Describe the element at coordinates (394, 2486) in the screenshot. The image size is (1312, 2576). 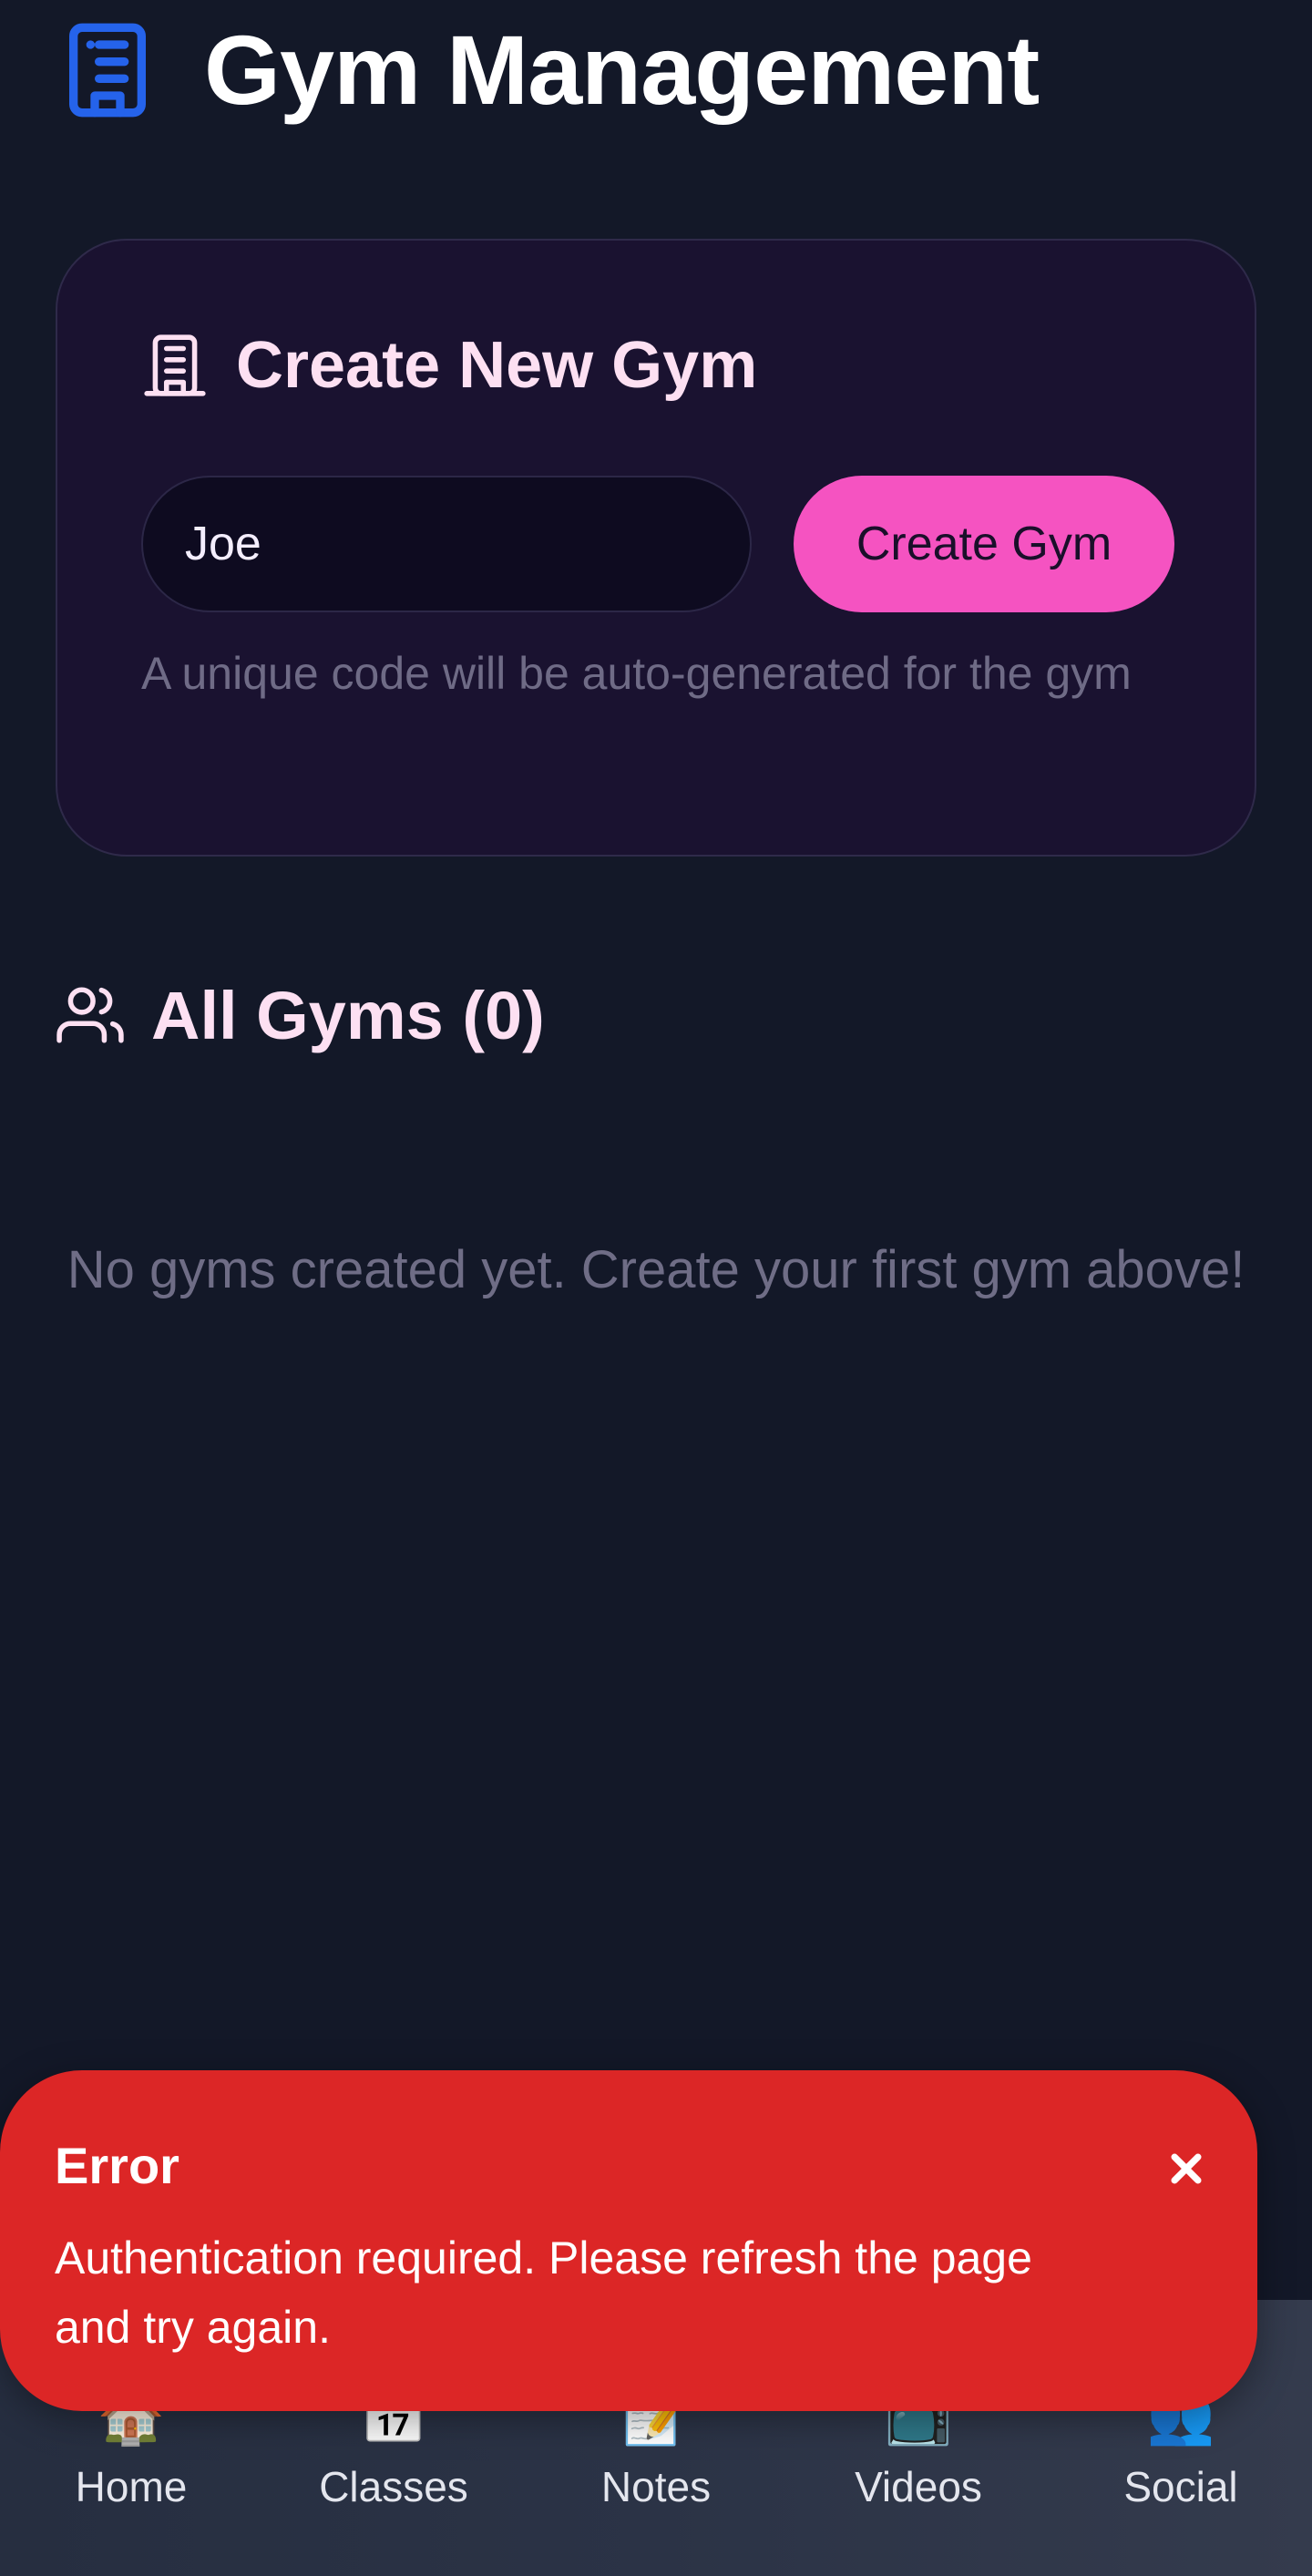
I see `nav-label-classes: Classes` at that location.